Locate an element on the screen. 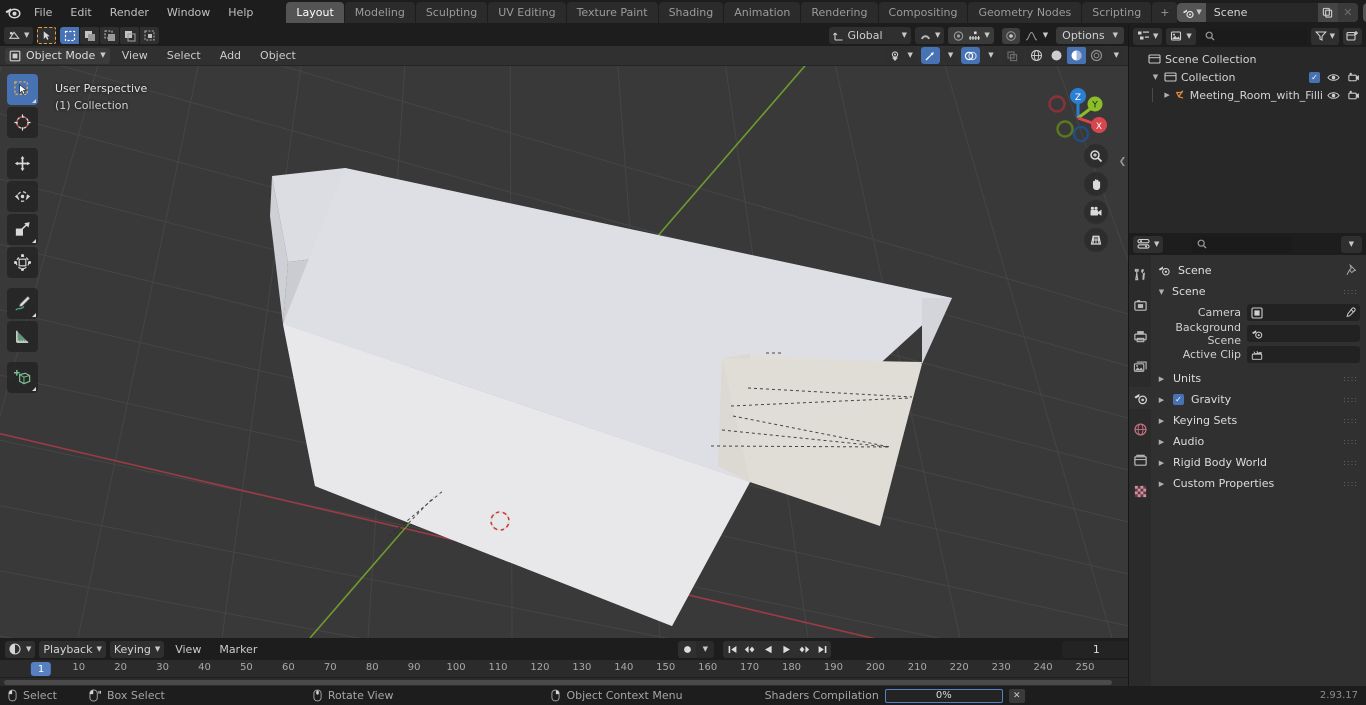  menu-window: Window is located at coordinates (188, 12).